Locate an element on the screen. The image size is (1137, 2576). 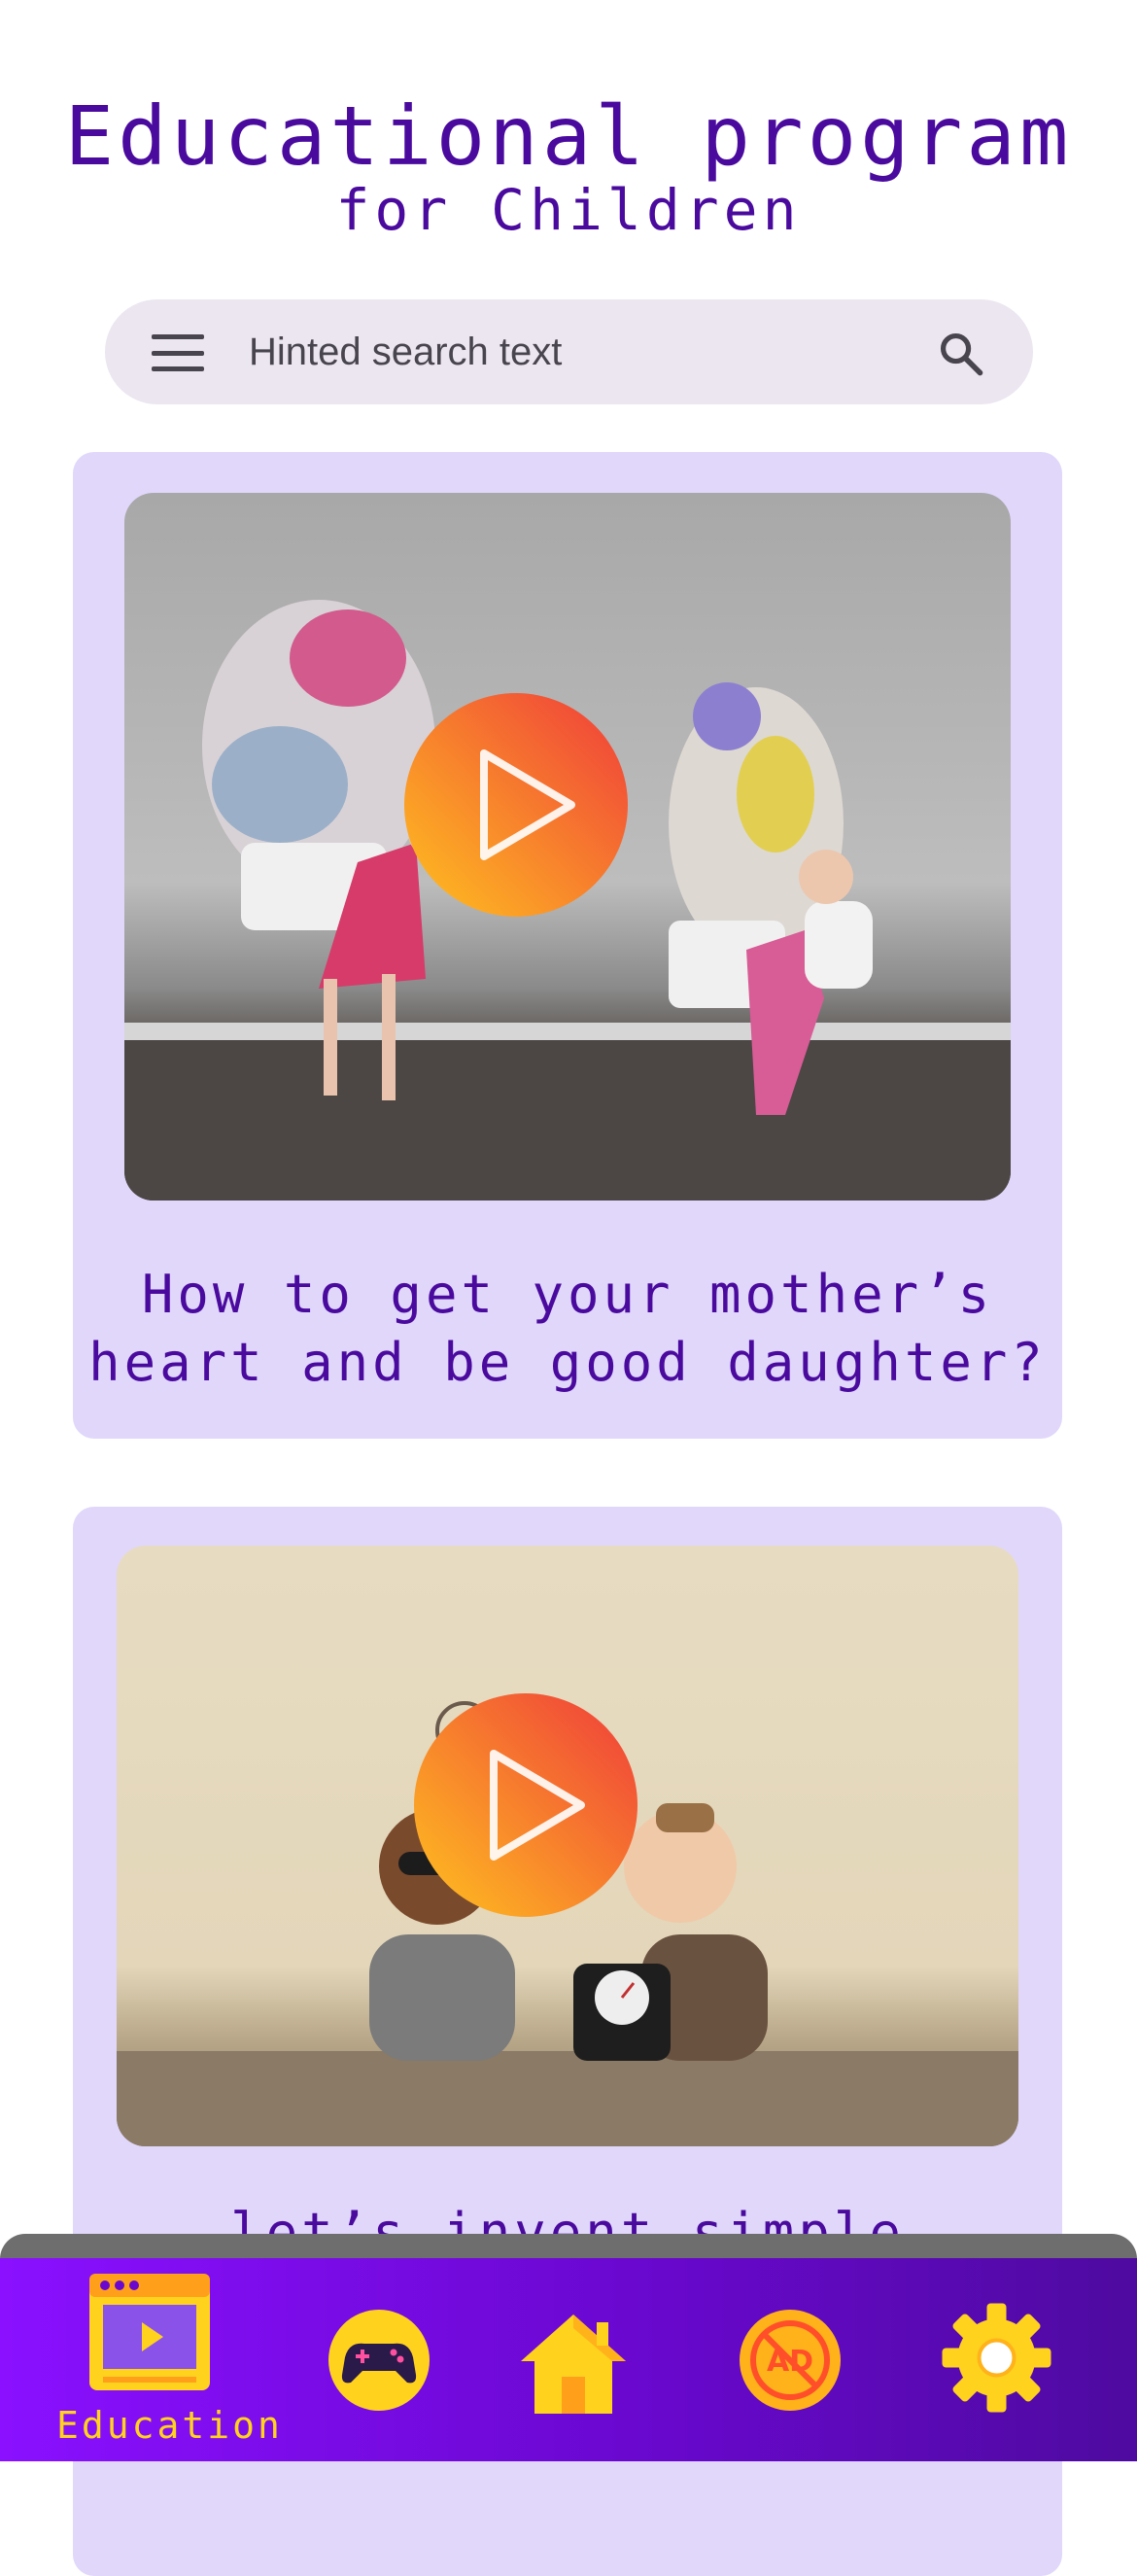
nav-item-settings is located at coordinates (996, 2358).